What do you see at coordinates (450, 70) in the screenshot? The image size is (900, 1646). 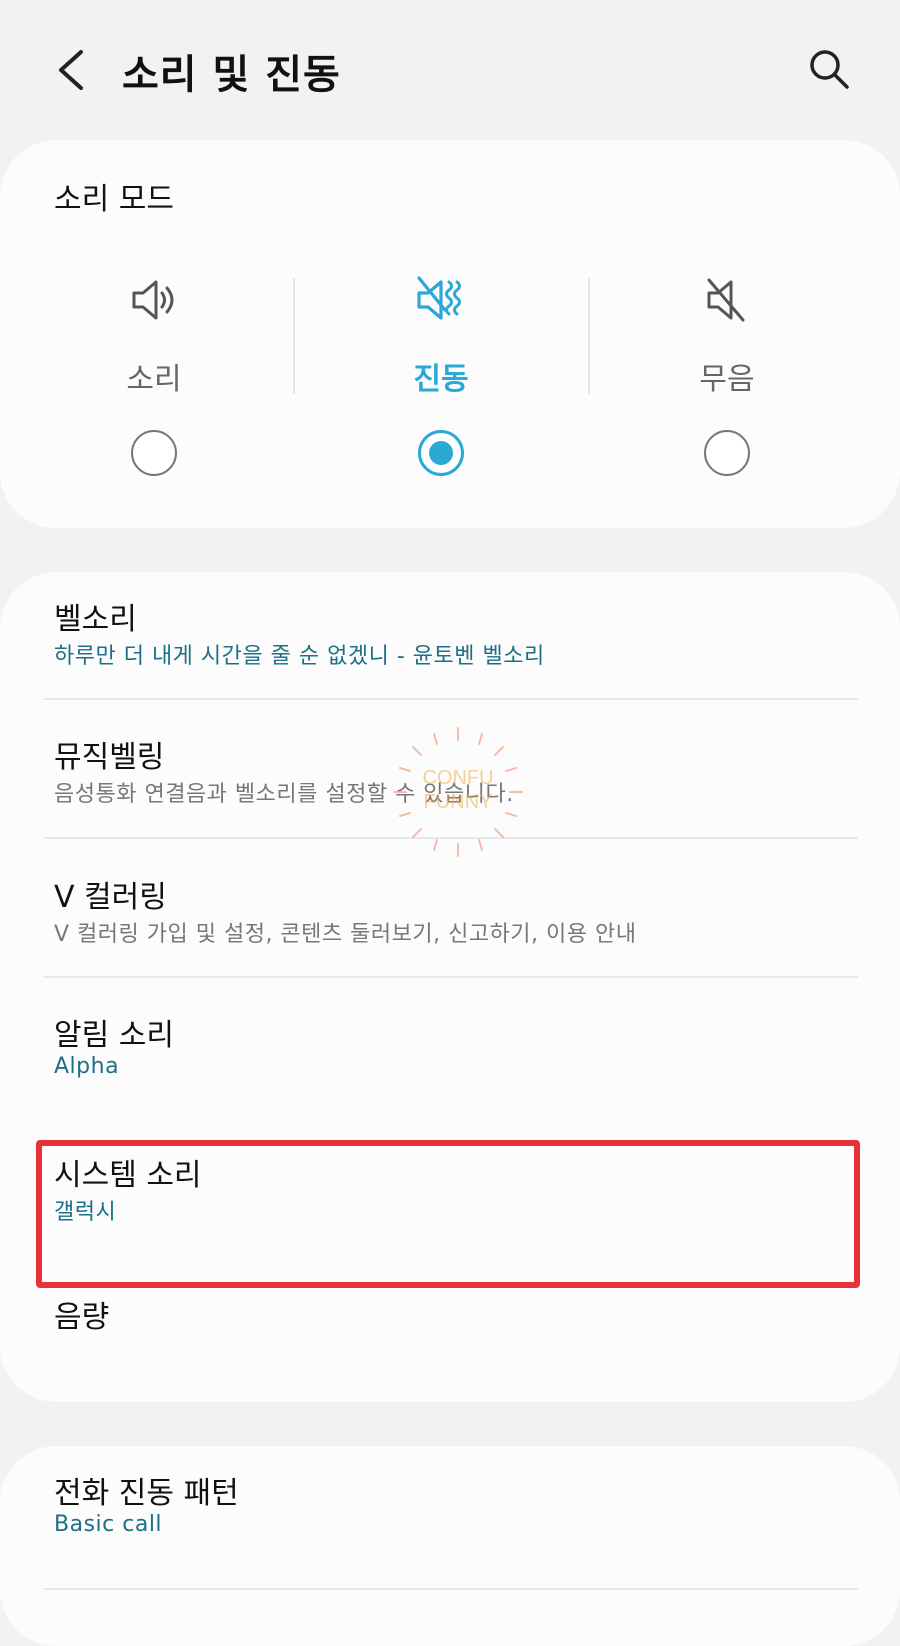 I see `app-header: 소리 및 진동` at bounding box center [450, 70].